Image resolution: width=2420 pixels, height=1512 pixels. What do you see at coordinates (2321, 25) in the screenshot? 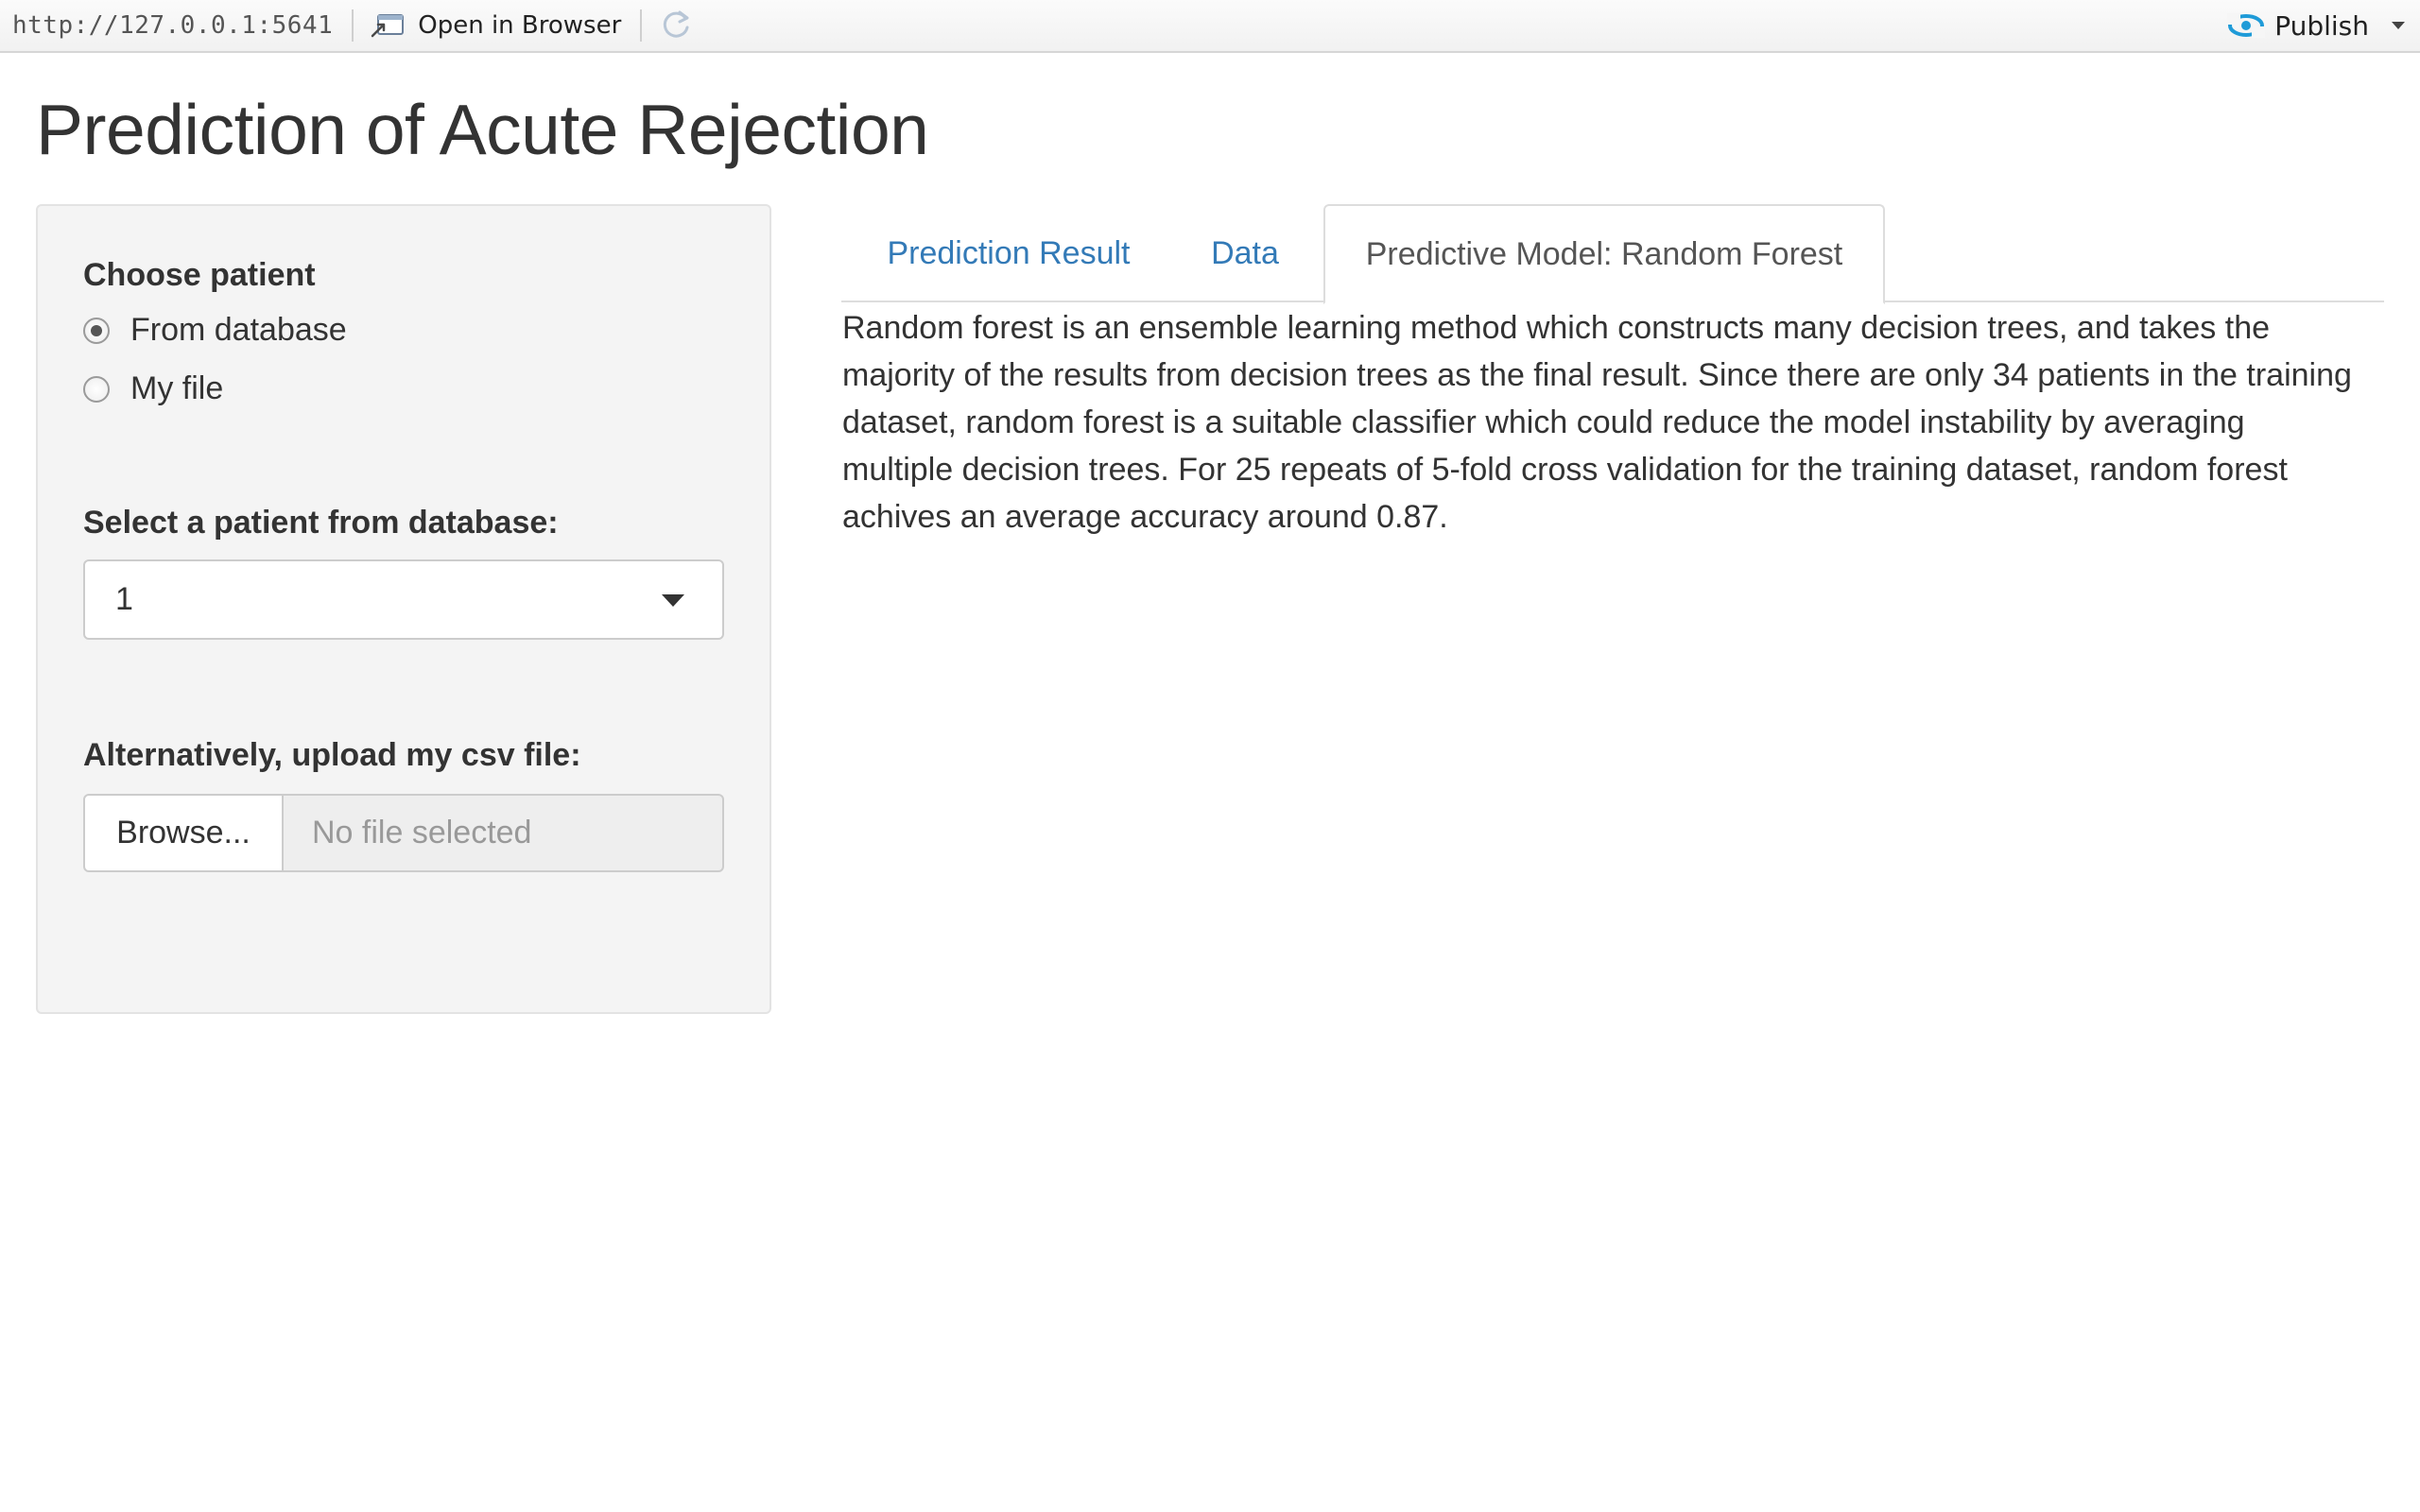
I see `publish-label: Publish` at bounding box center [2321, 25].